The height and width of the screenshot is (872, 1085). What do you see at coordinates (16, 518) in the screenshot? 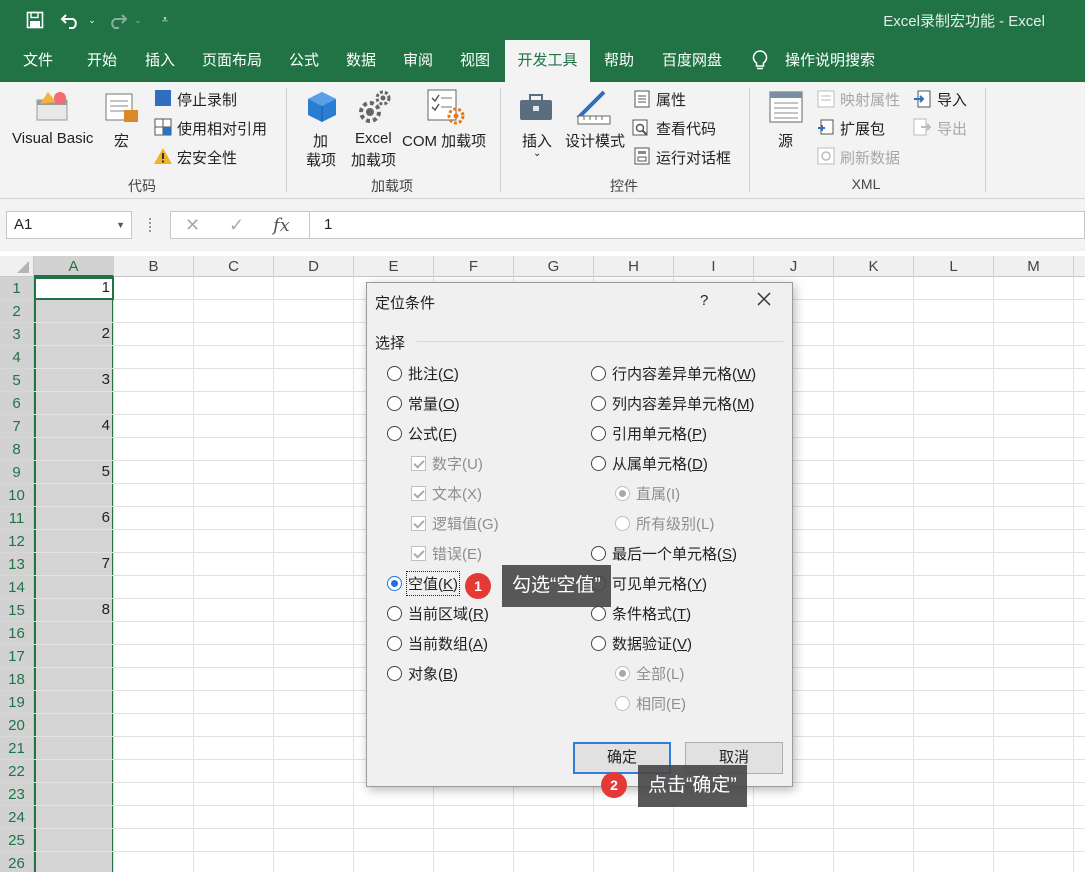
I see `row-header-11: 11` at bounding box center [16, 518].